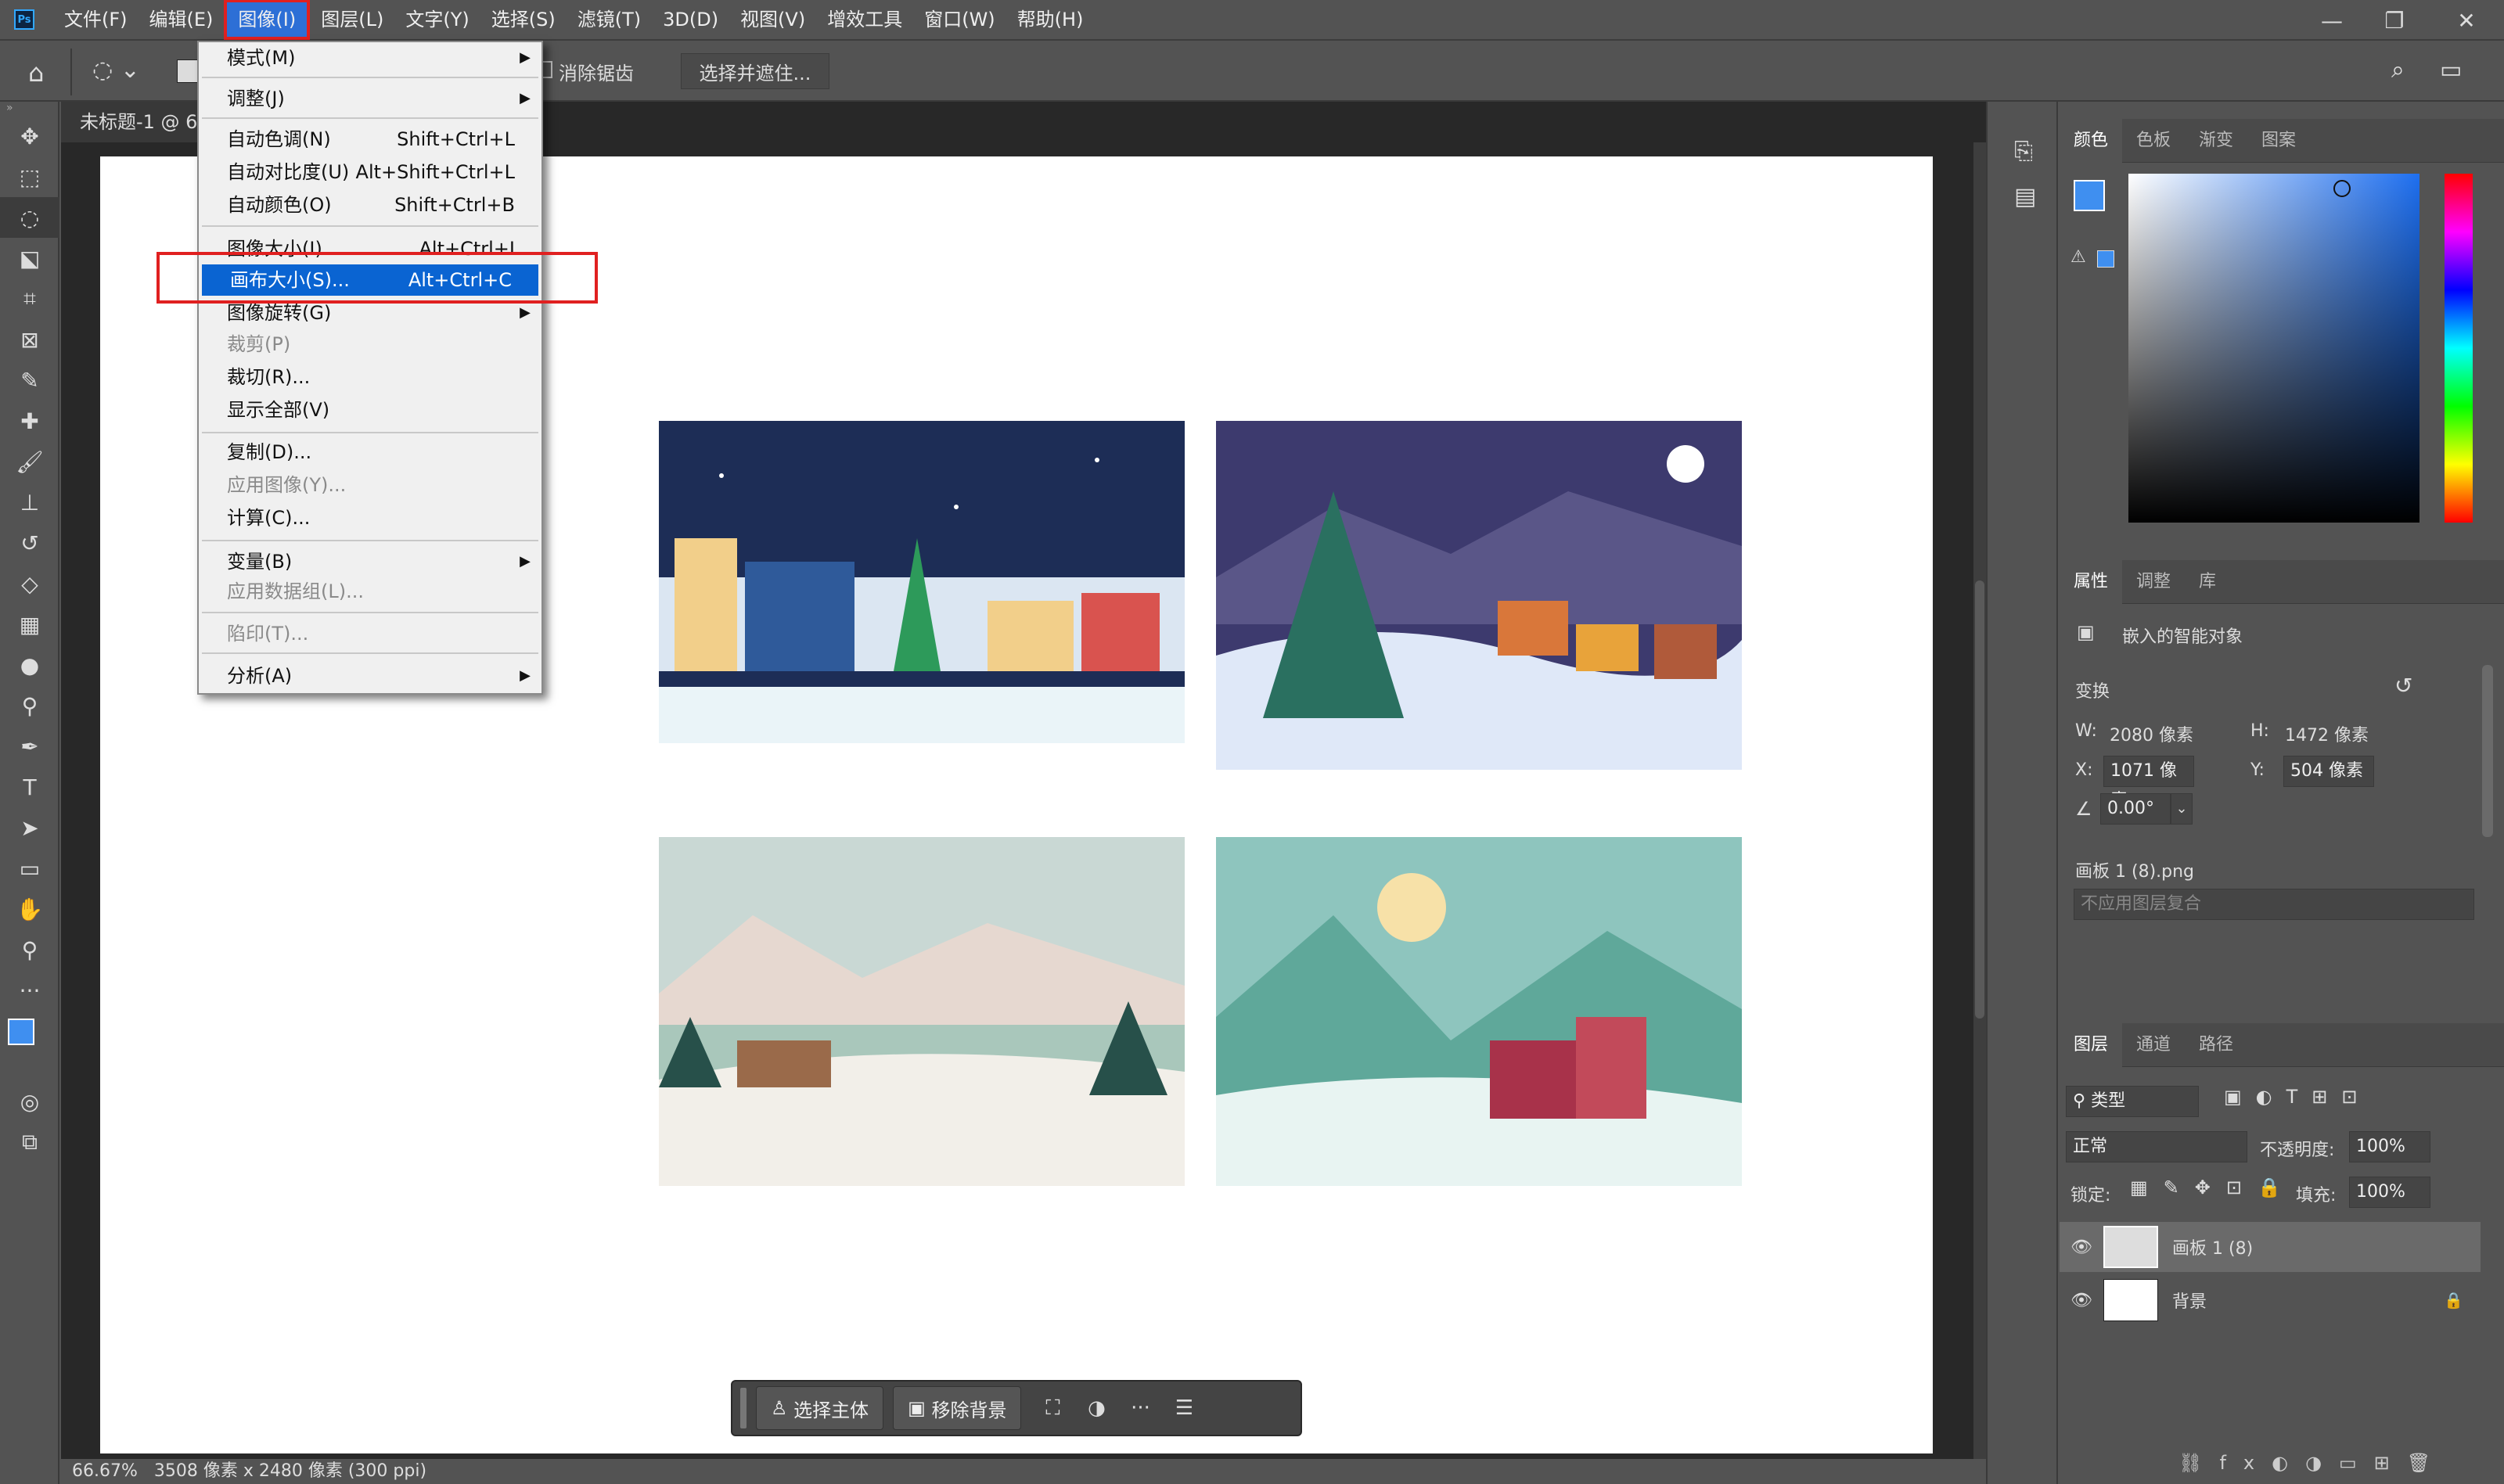 The image size is (2504, 1484). What do you see at coordinates (29, 502) in the screenshot?
I see `stamp-tool-icon: ⊥` at bounding box center [29, 502].